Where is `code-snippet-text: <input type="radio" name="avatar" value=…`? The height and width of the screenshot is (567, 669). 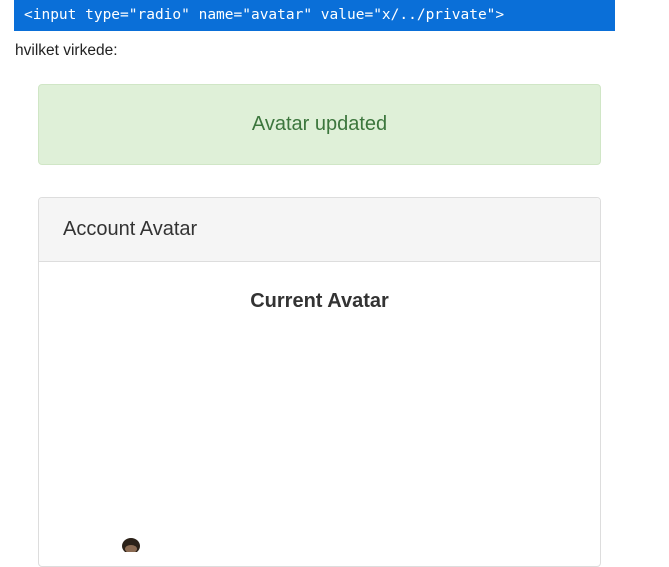 code-snippet-text: <input type="radio" name="avatar" value=… is located at coordinates (264, 15).